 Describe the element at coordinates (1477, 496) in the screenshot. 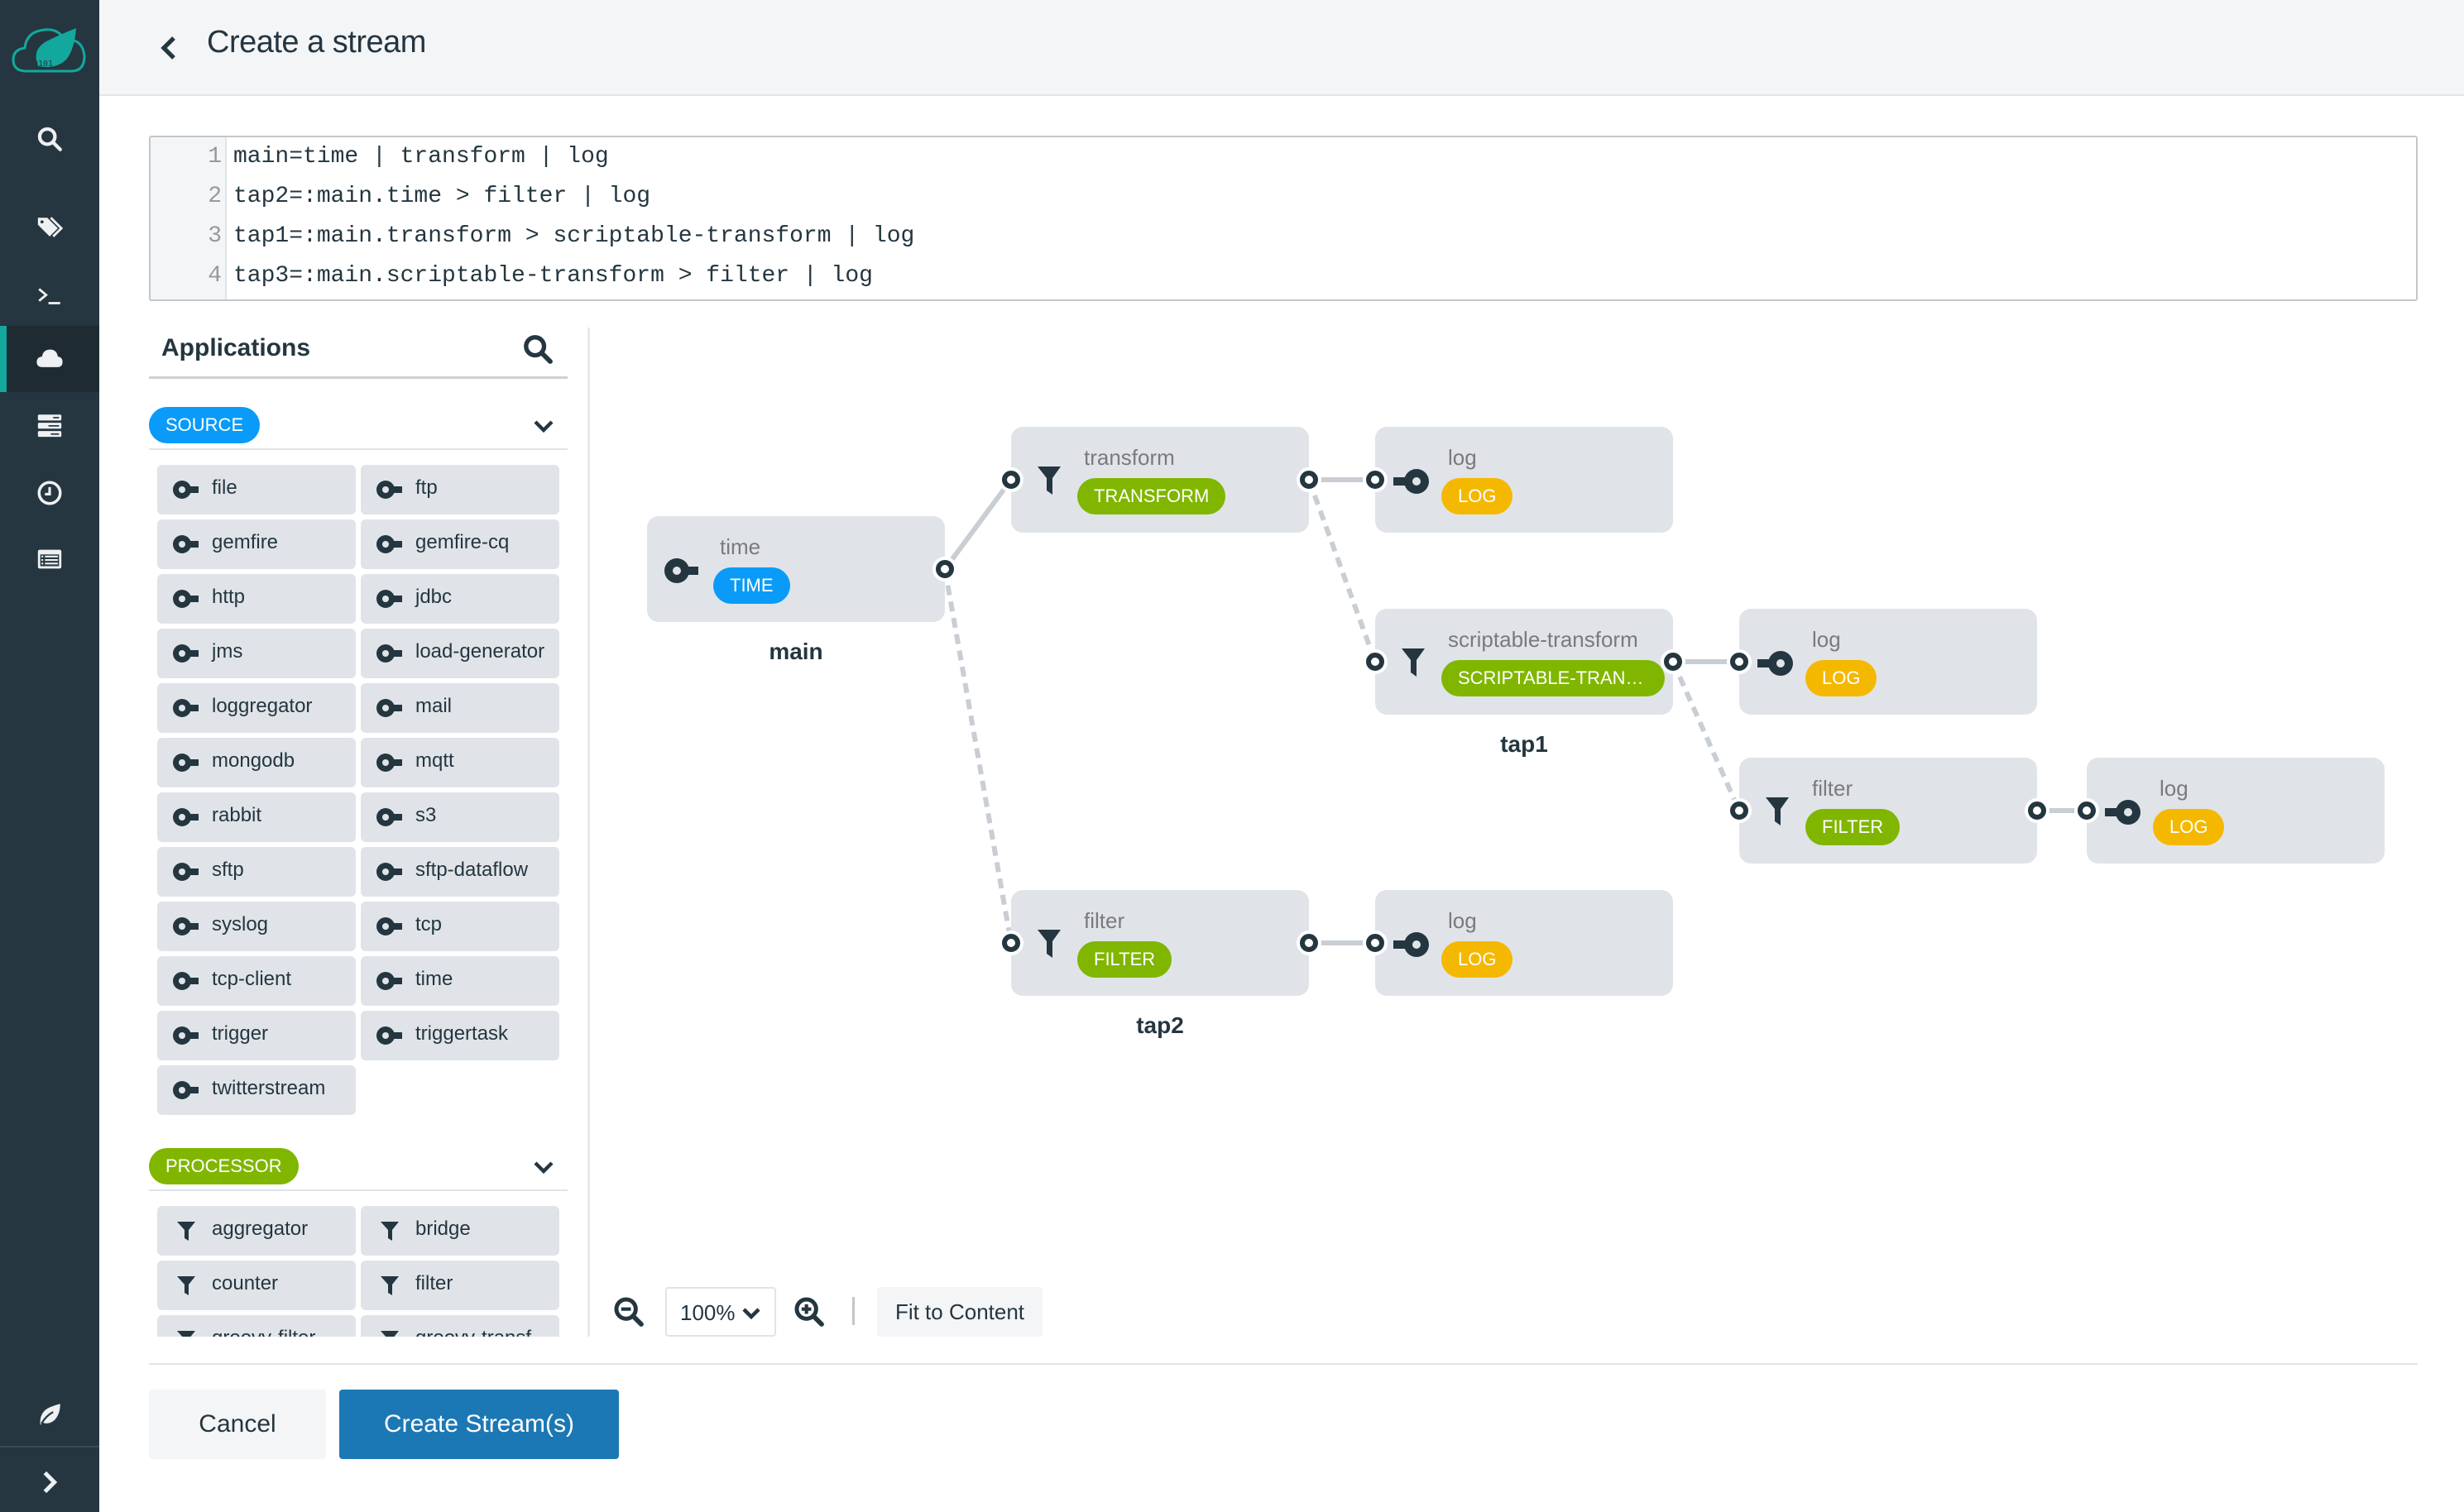

I see `node-type-badge: LOG` at that location.